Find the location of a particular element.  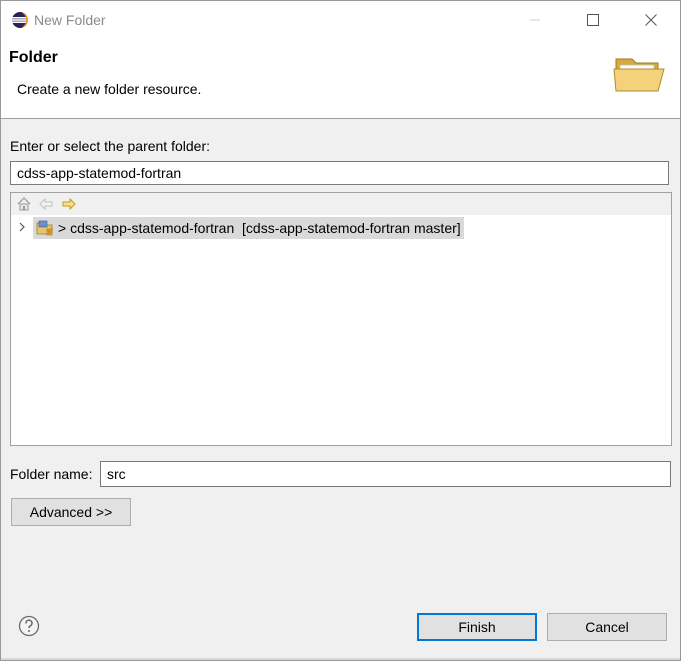

folder-name-input: src is located at coordinates (385, 474).